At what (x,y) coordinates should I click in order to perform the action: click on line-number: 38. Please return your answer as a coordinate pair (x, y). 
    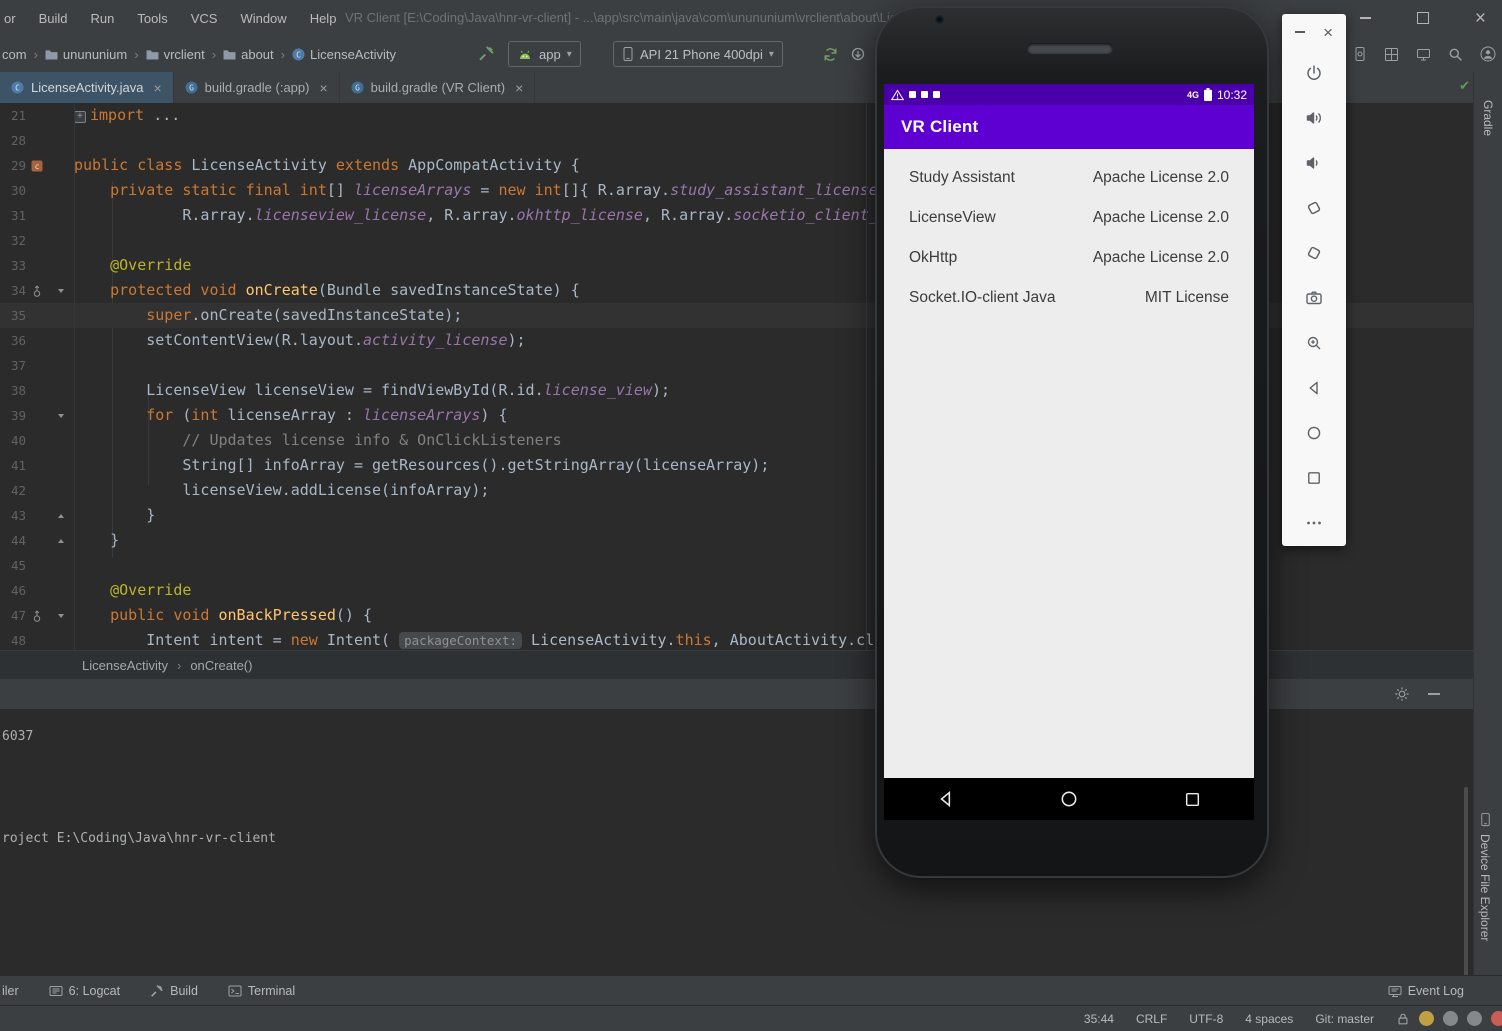
    Looking at the image, I should click on (13, 390).